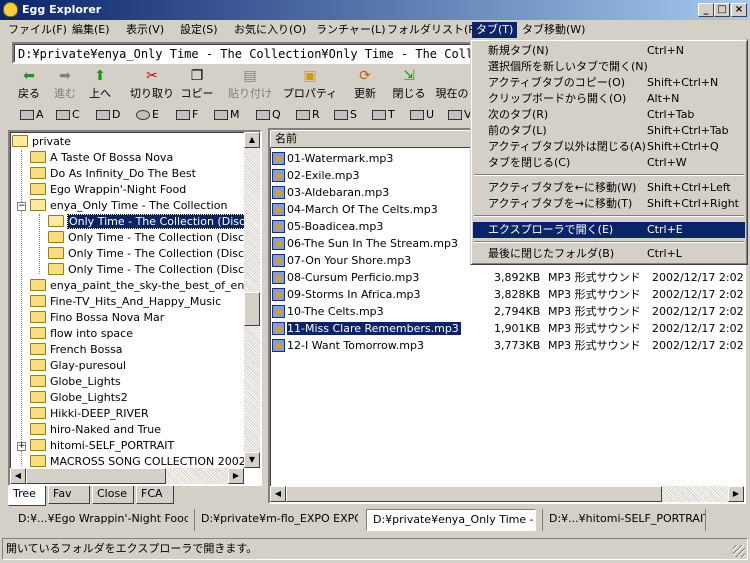  What do you see at coordinates (609, 230) in the screenshot?
I see `menu-open-in-explorer: エクスプローラで開く(E) Ctrl+E` at bounding box center [609, 230].